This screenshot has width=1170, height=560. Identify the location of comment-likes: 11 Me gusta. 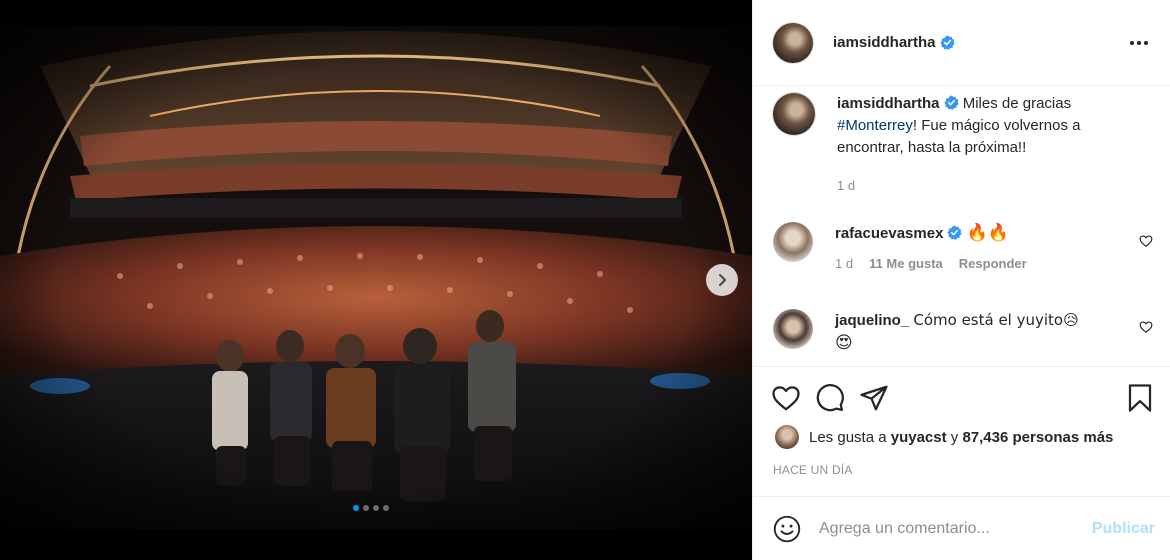
(906, 264).